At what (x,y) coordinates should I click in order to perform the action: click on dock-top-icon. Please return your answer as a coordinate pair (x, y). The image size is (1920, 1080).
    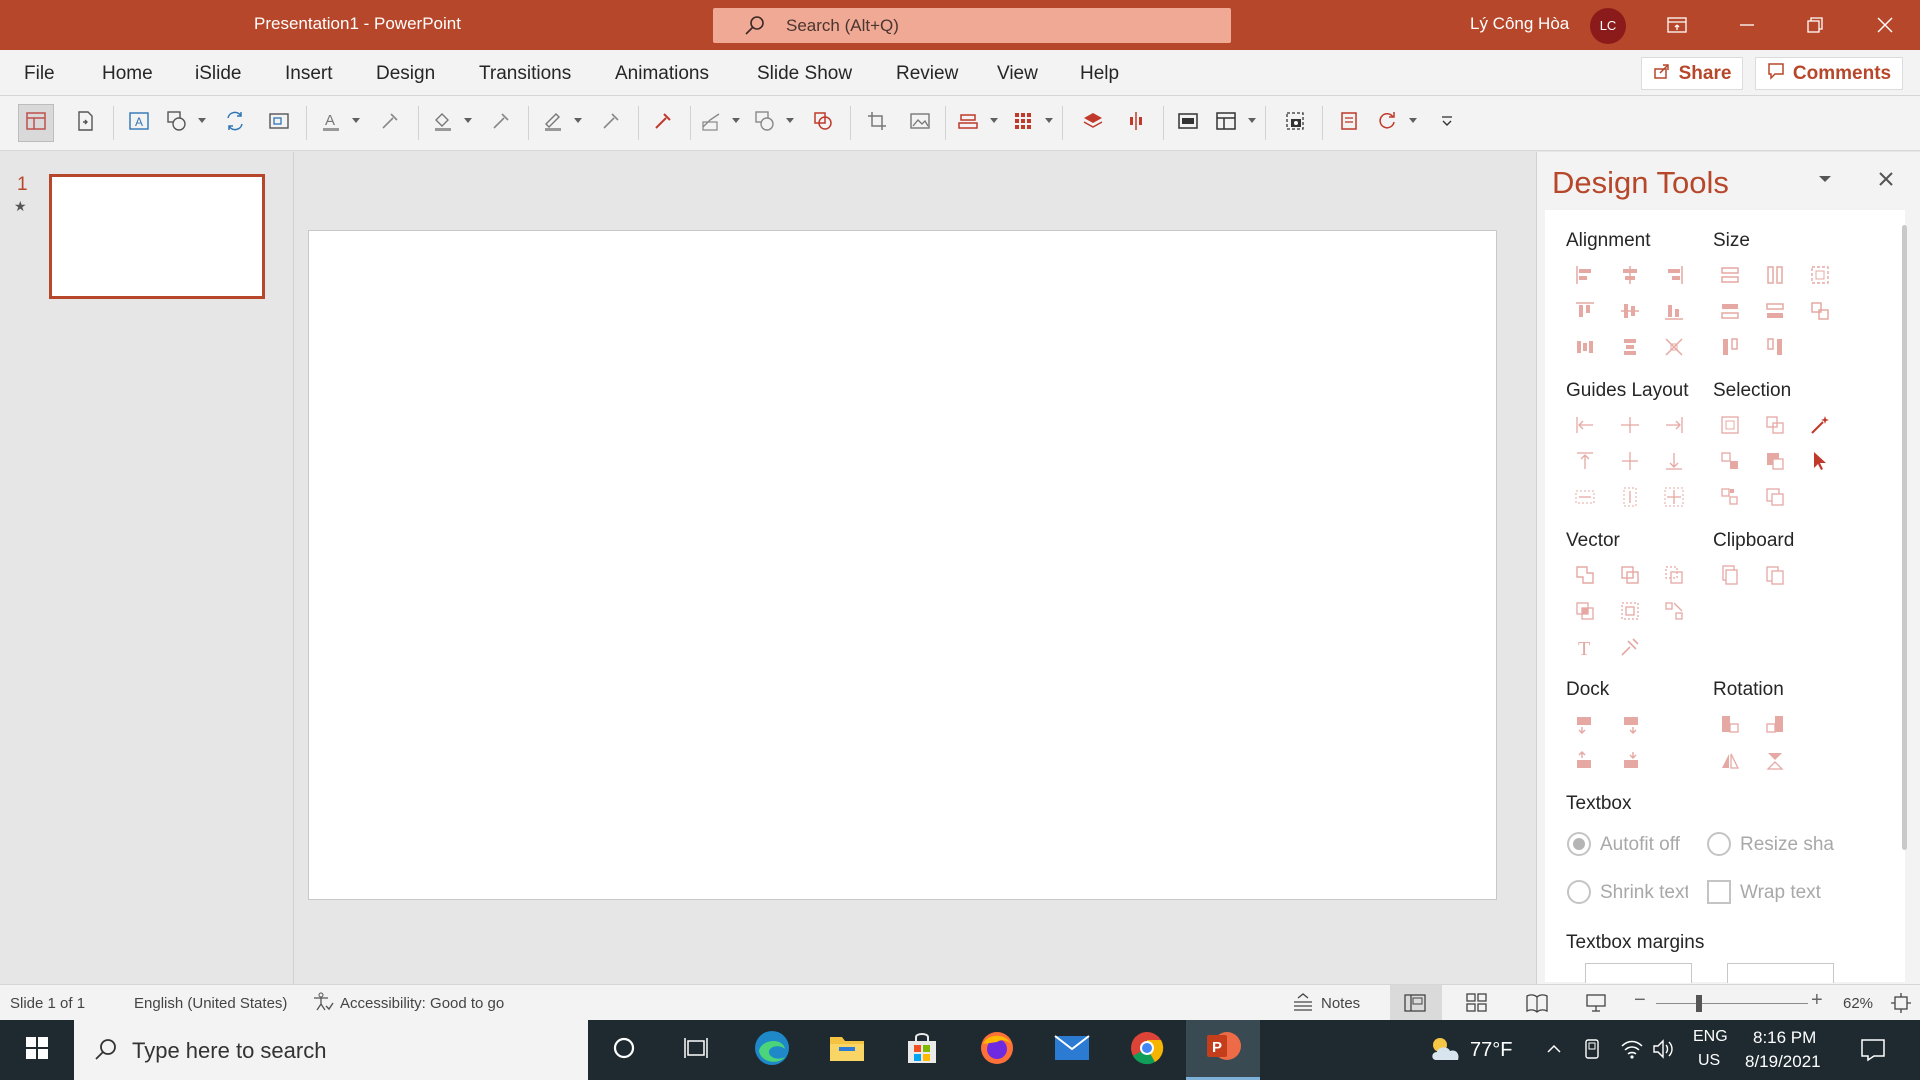
    Looking at the image, I should click on (1585, 761).